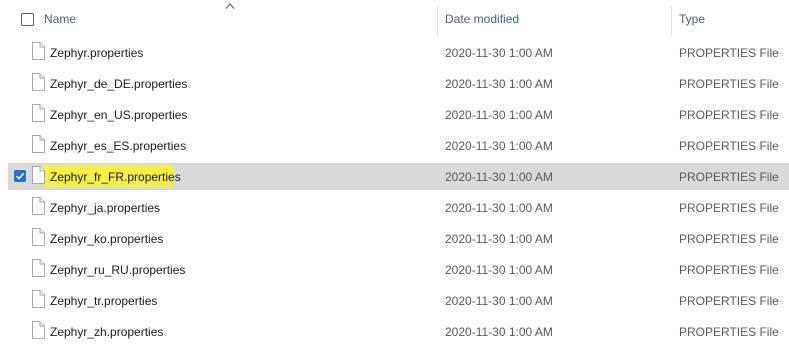 Image resolution: width=789 pixels, height=363 pixels. What do you see at coordinates (60, 19) in the screenshot?
I see `column-header-name-label: Name` at bounding box center [60, 19].